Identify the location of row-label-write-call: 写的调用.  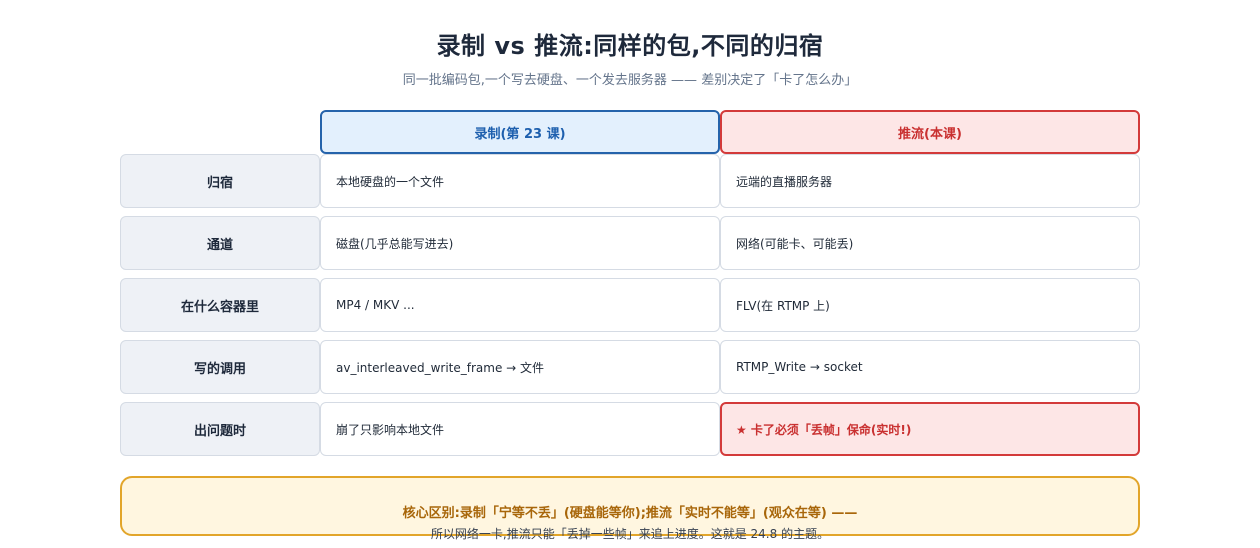
(220, 367).